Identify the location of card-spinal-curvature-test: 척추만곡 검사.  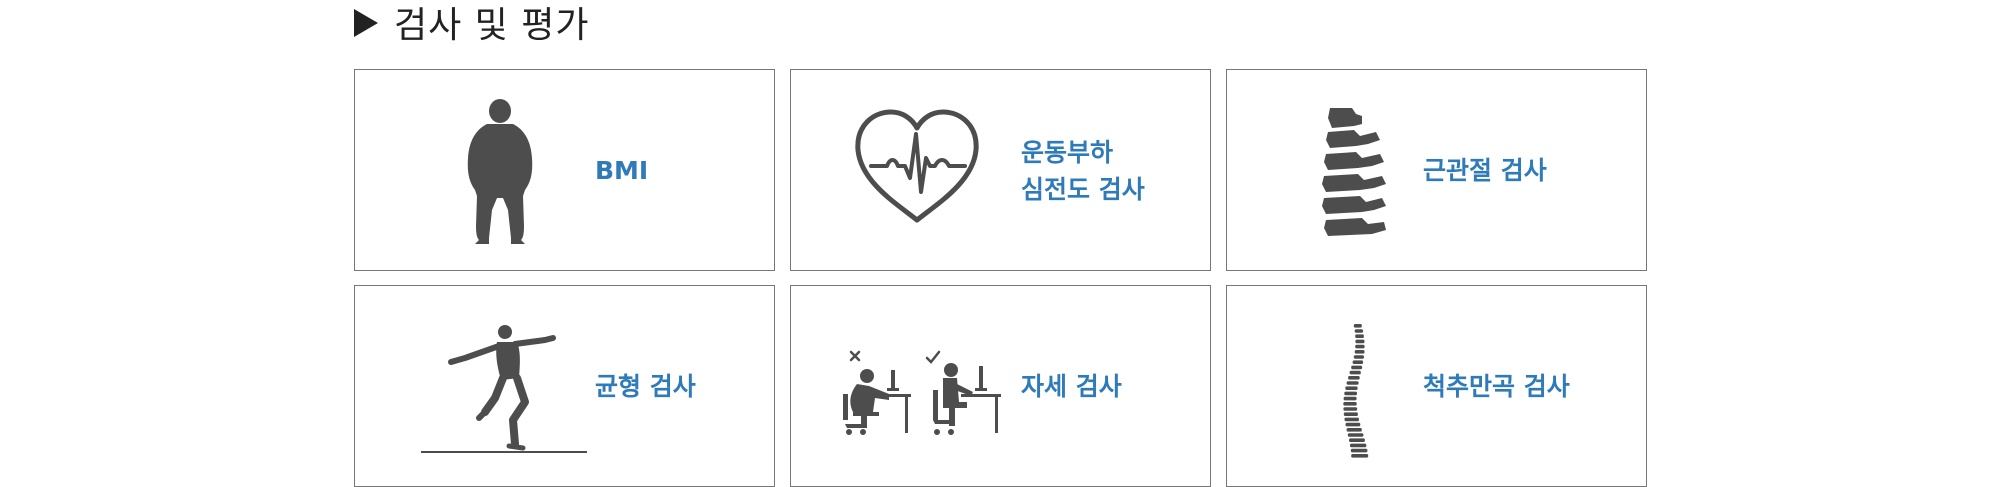
(1436, 386).